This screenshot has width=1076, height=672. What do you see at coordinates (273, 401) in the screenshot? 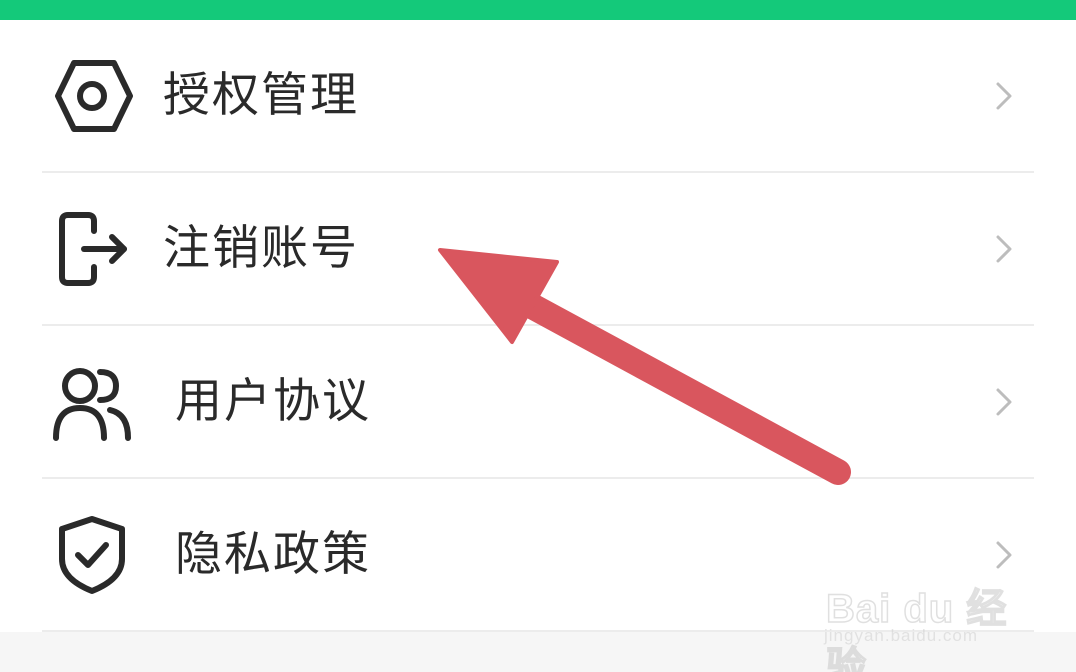
I see `settings-item-label: 用户协议` at bounding box center [273, 401].